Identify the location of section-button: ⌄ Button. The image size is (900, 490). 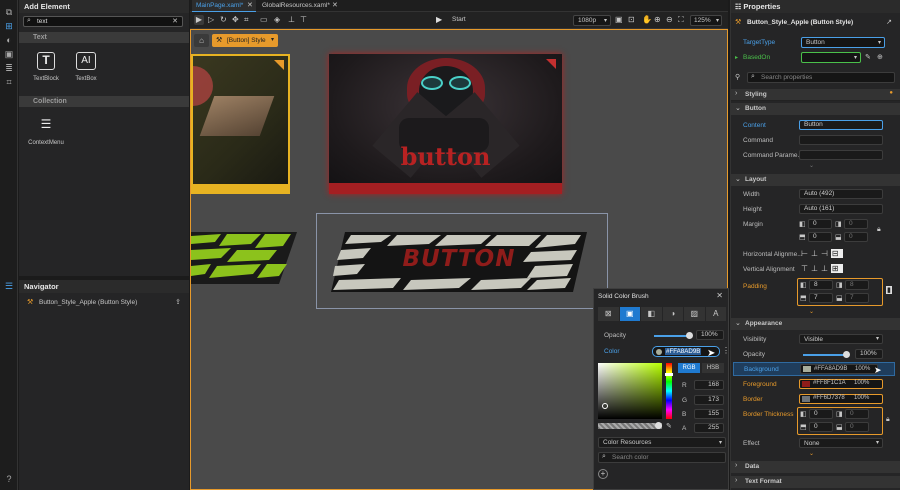
(815, 109).